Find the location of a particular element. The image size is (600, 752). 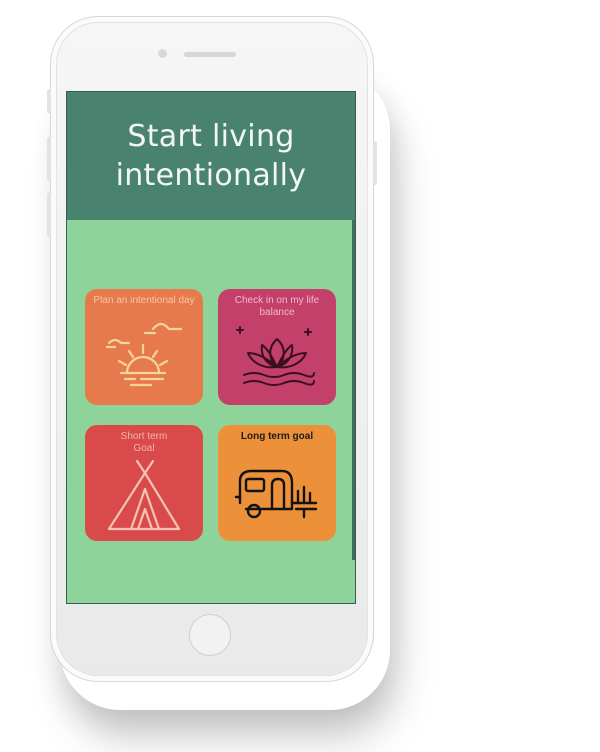

life-balance-tile: Check in on my life balance is located at coordinates (277, 347).